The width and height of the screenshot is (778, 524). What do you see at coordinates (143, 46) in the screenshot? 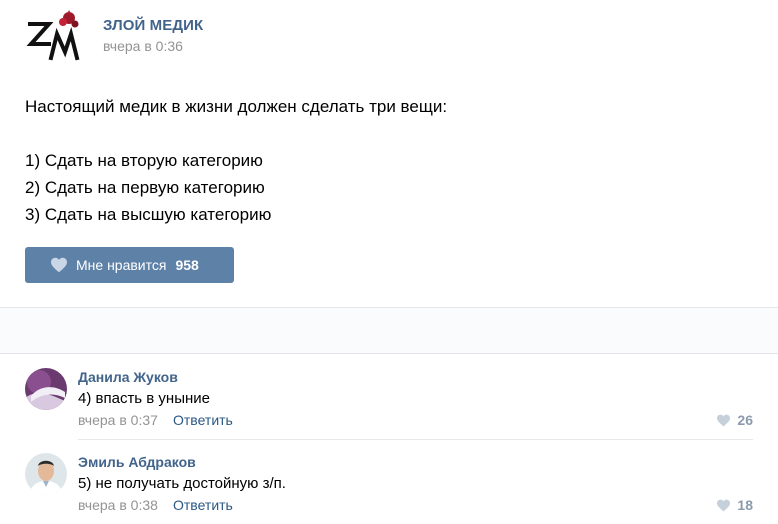
I see `post-time: вчера в 0:36` at bounding box center [143, 46].